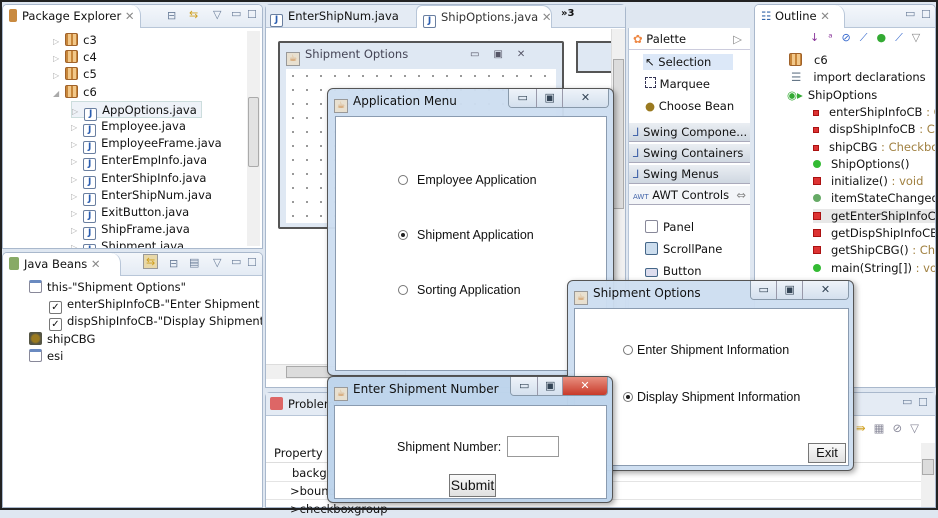  What do you see at coordinates (141, 196) in the screenshot?
I see `tree-item: ▷ J EnterShipNum.java` at bounding box center [141, 196].